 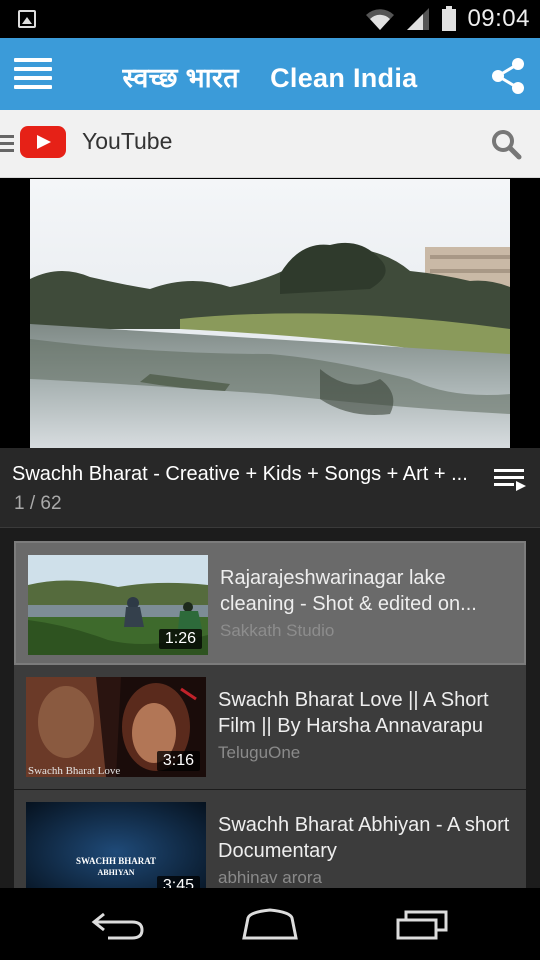 I want to click on wifi-icon, so click(x=380, y=19).